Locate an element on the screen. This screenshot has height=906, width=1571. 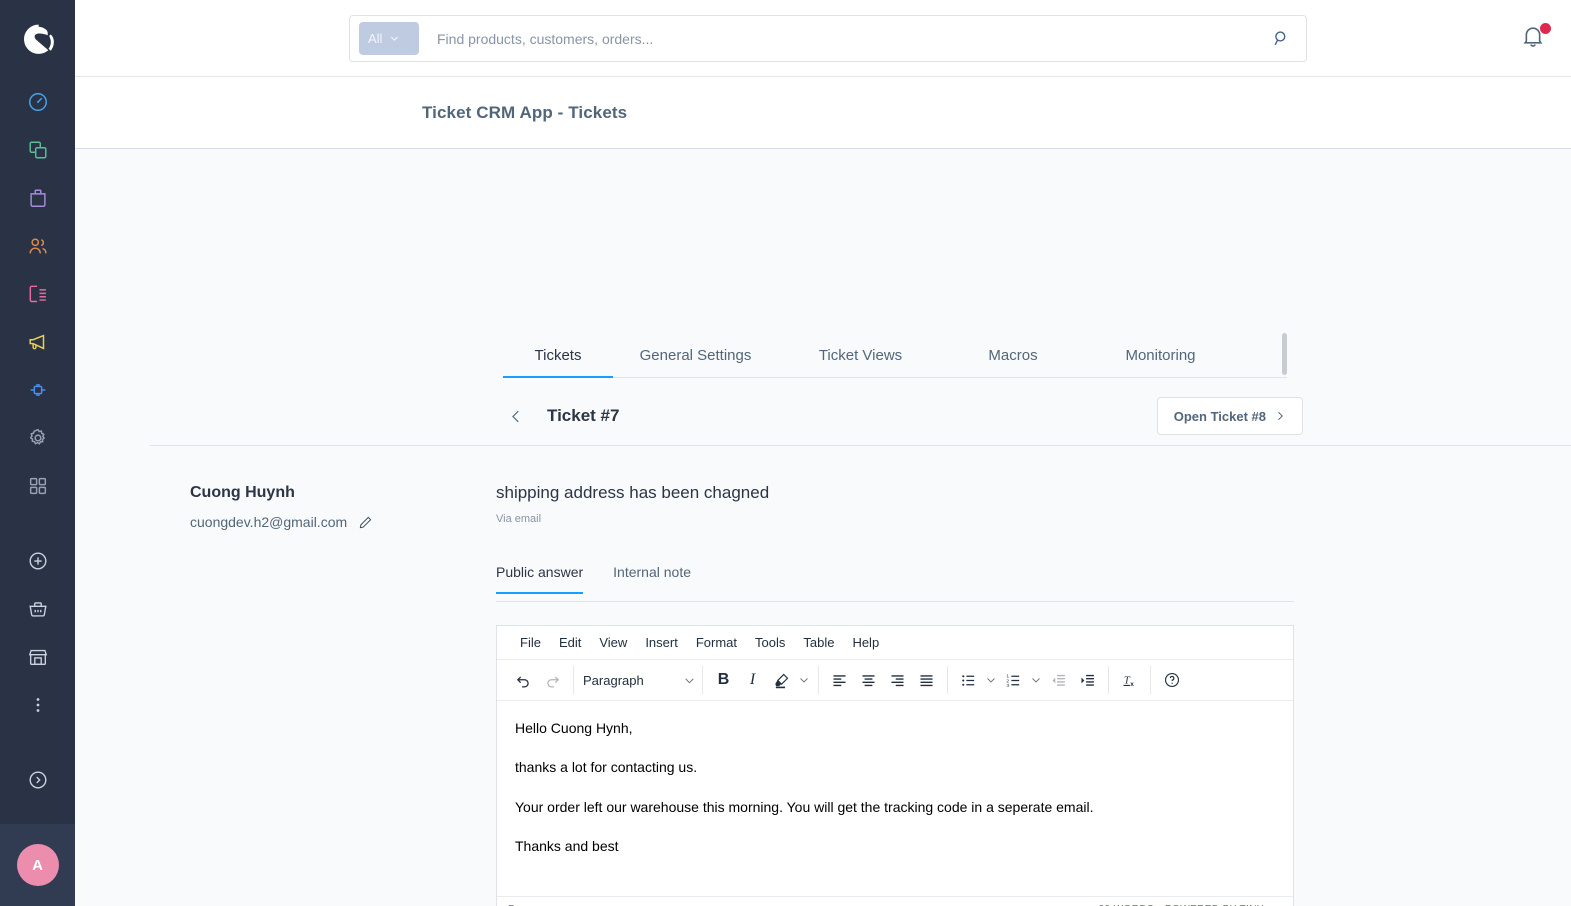
global-search: All is located at coordinates (828, 38).